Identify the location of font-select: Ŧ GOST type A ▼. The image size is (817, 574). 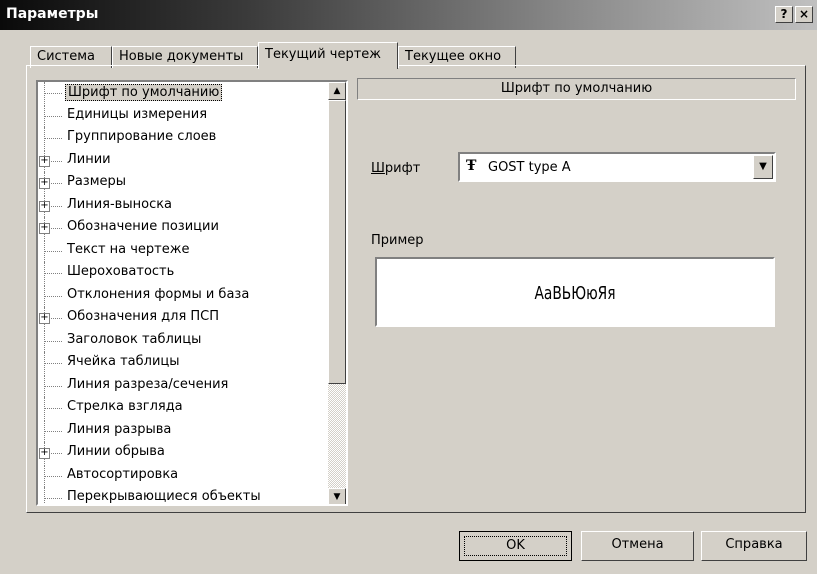
(617, 167).